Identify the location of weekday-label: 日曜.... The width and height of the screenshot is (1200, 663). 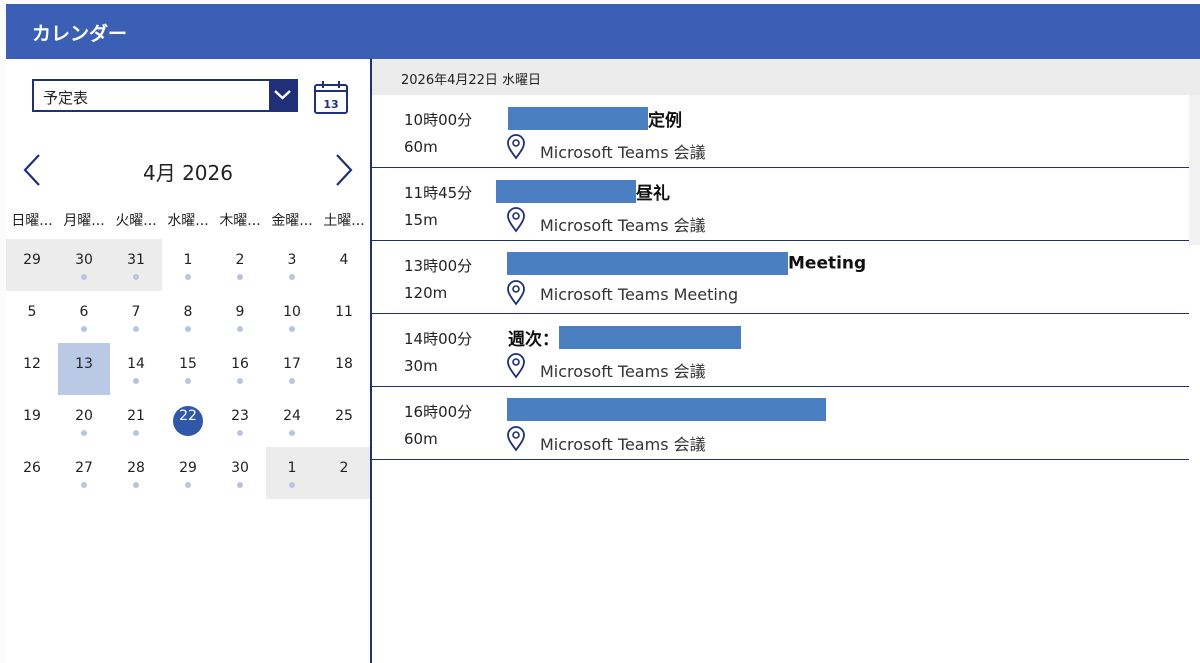
(32, 221).